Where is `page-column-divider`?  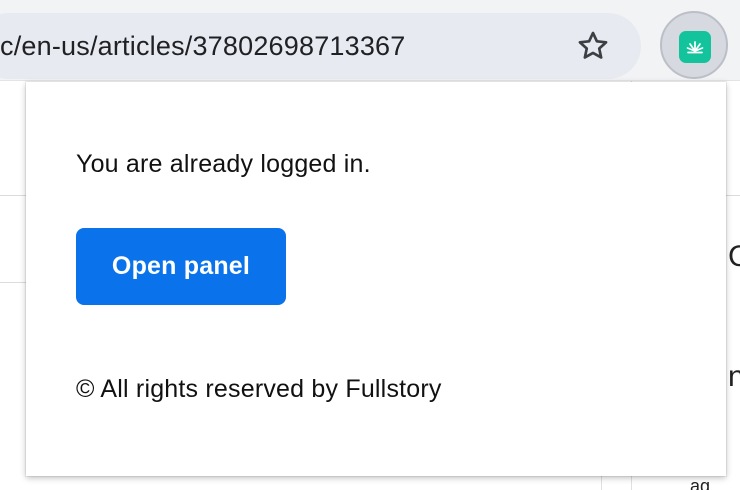
page-column-divider is located at coordinates (601, 483).